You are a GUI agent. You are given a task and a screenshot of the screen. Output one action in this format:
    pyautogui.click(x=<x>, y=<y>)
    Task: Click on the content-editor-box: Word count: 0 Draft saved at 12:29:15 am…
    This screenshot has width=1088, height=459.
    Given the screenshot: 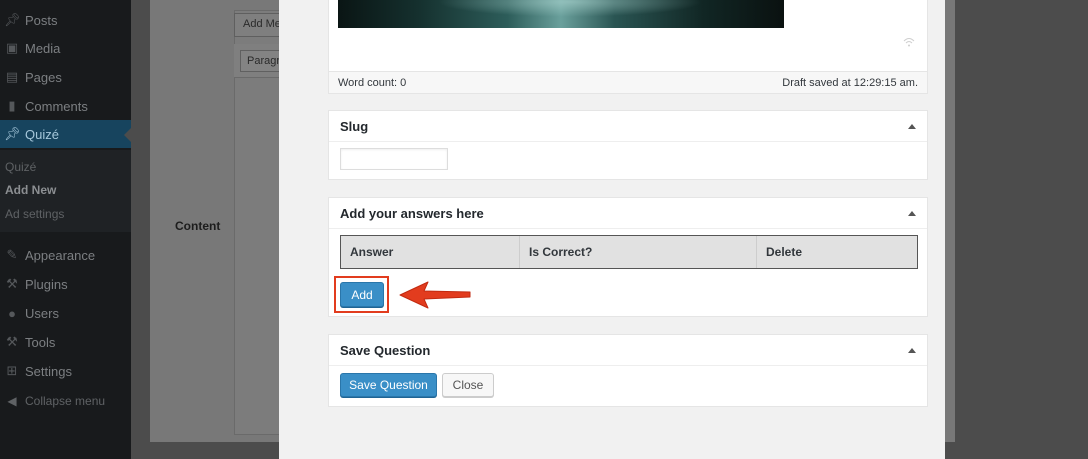 What is the action you would take?
    pyautogui.click(x=628, y=47)
    